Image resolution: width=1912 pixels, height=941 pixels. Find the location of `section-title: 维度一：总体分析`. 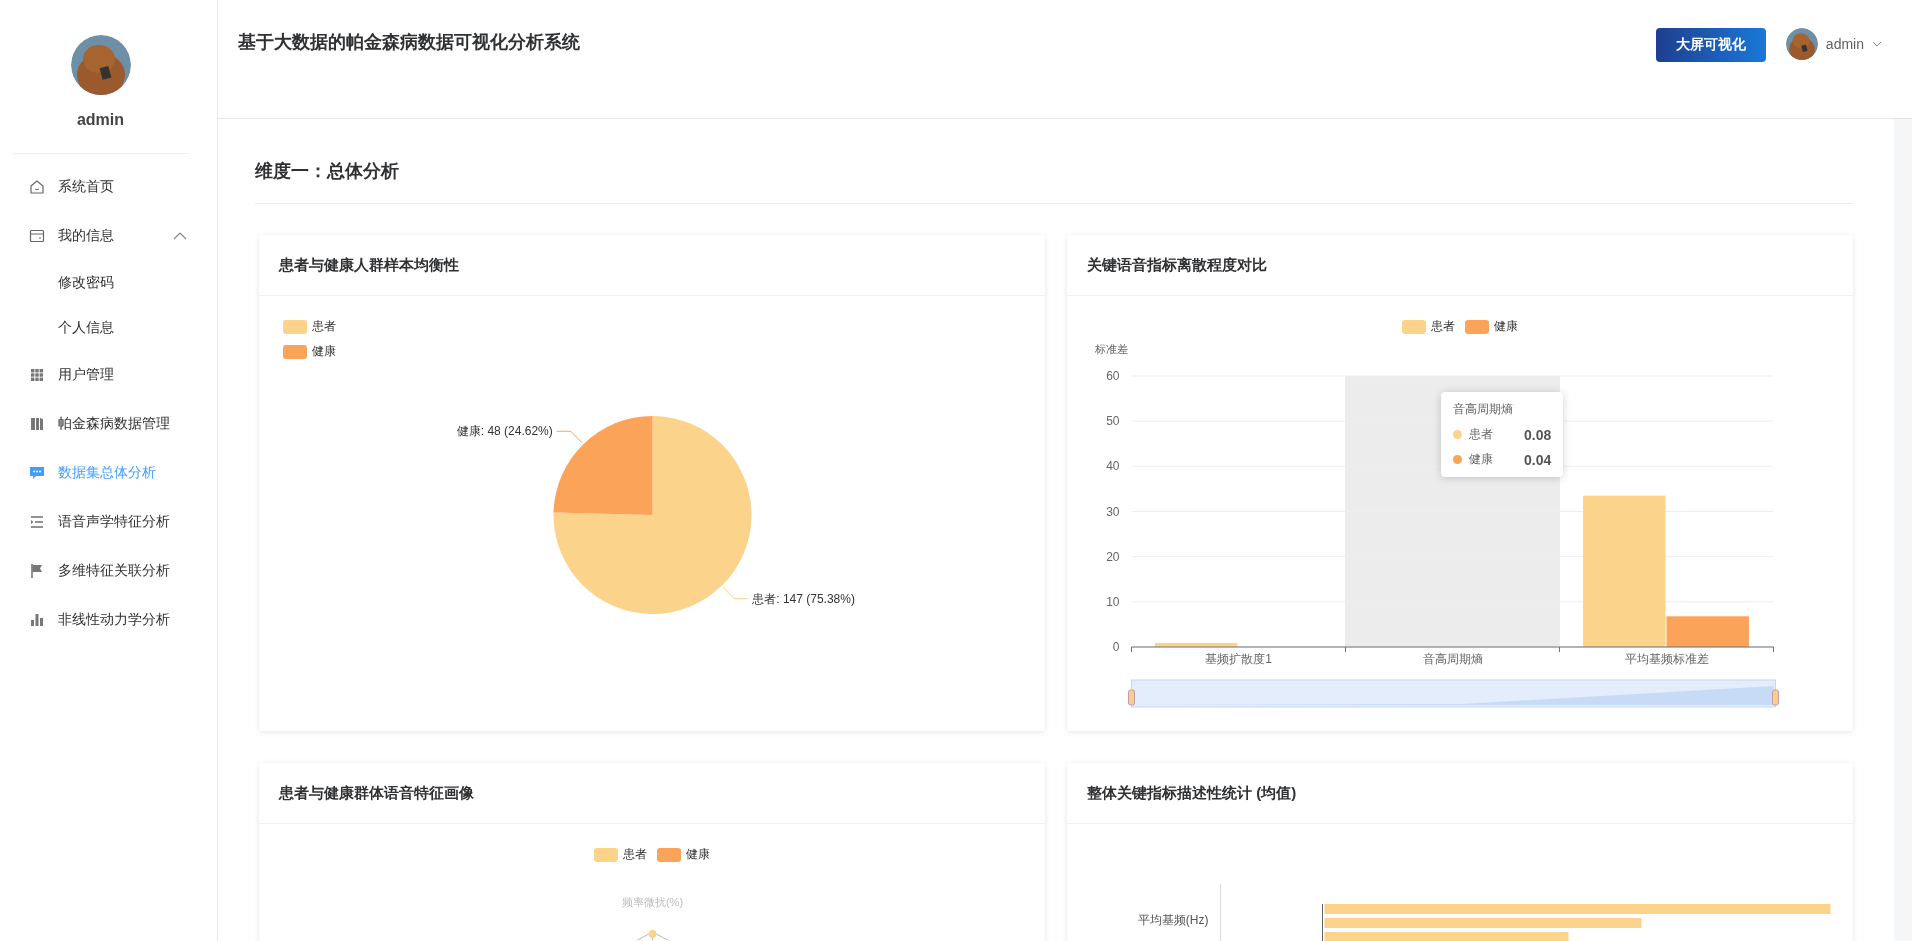

section-title: 维度一：总体分析 is located at coordinates (1054, 161).